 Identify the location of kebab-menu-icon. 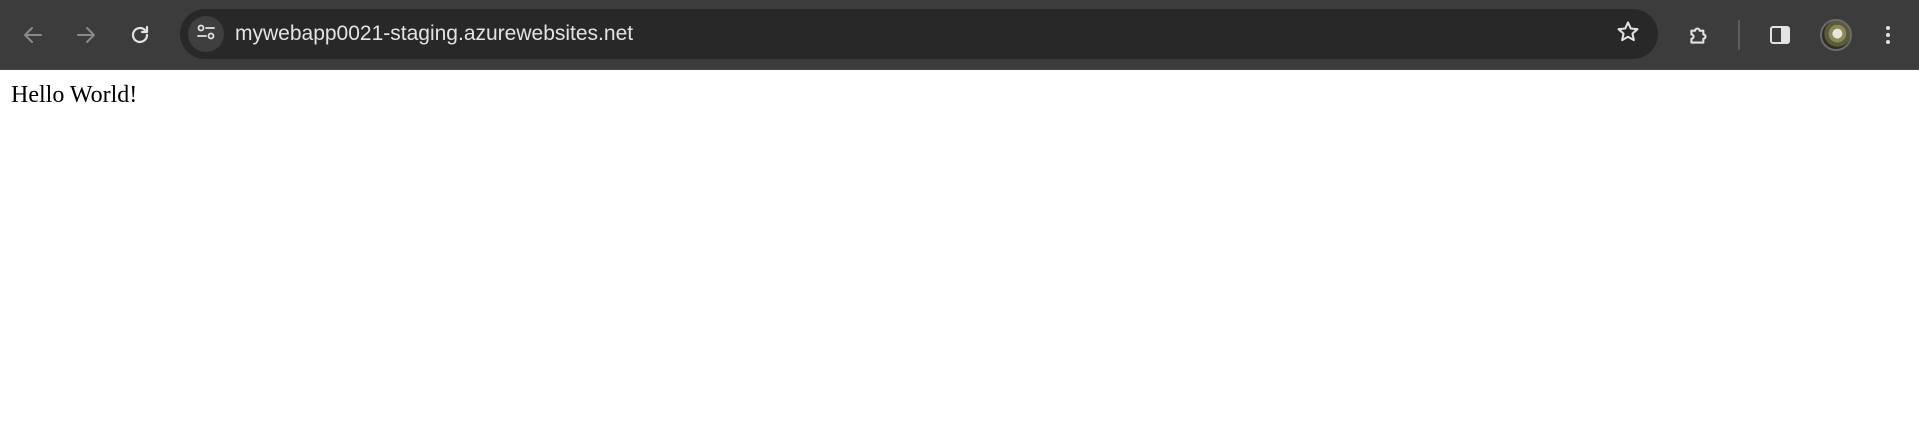
(1888, 35).